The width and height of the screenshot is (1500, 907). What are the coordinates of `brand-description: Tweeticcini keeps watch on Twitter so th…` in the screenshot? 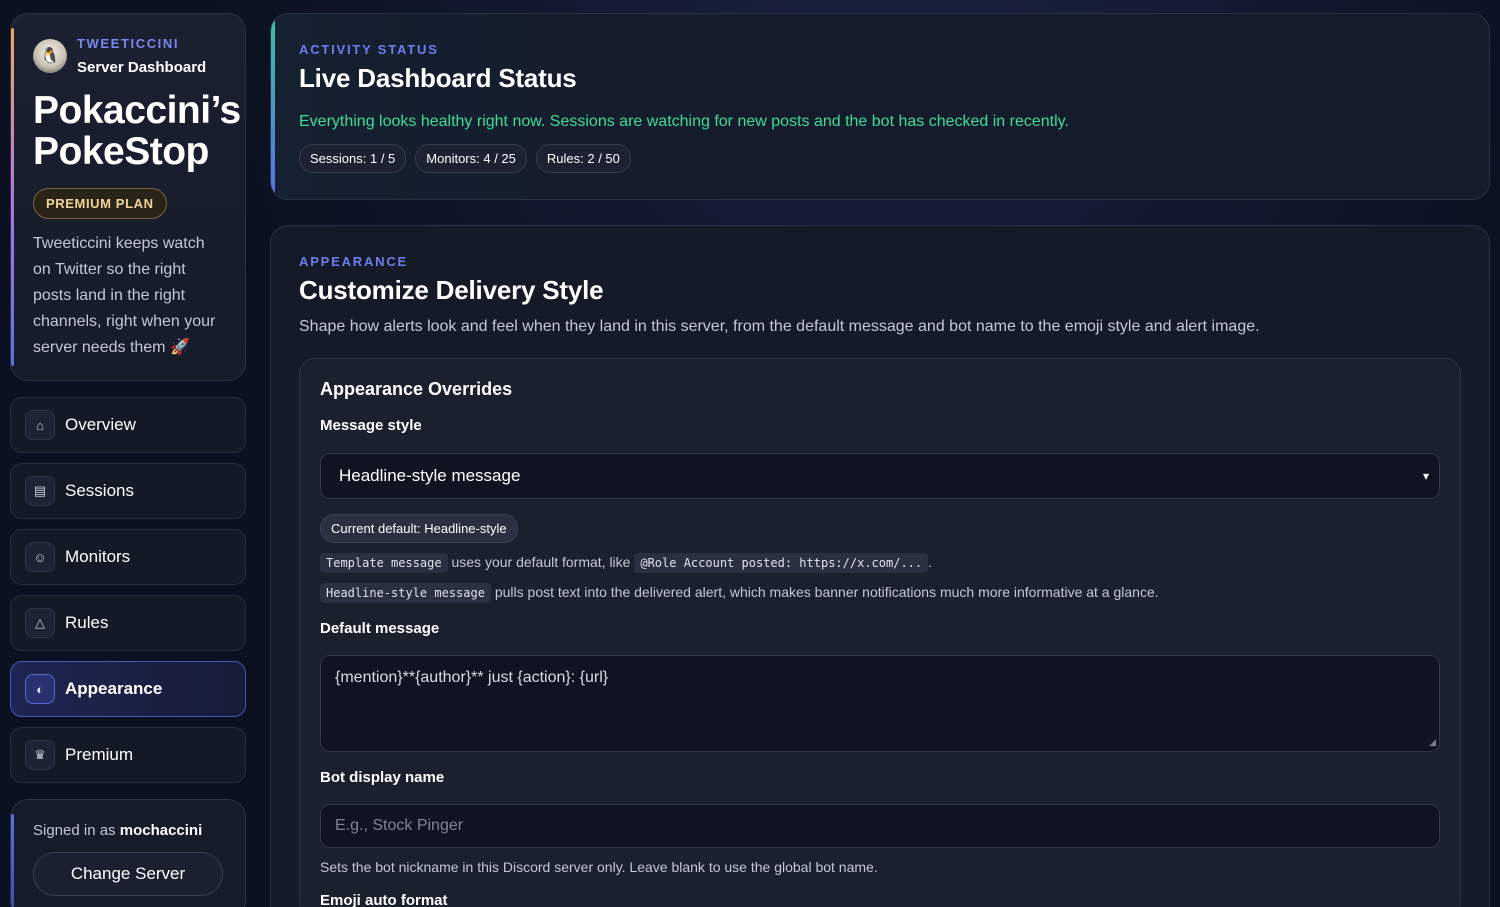 It's located at (124, 295).